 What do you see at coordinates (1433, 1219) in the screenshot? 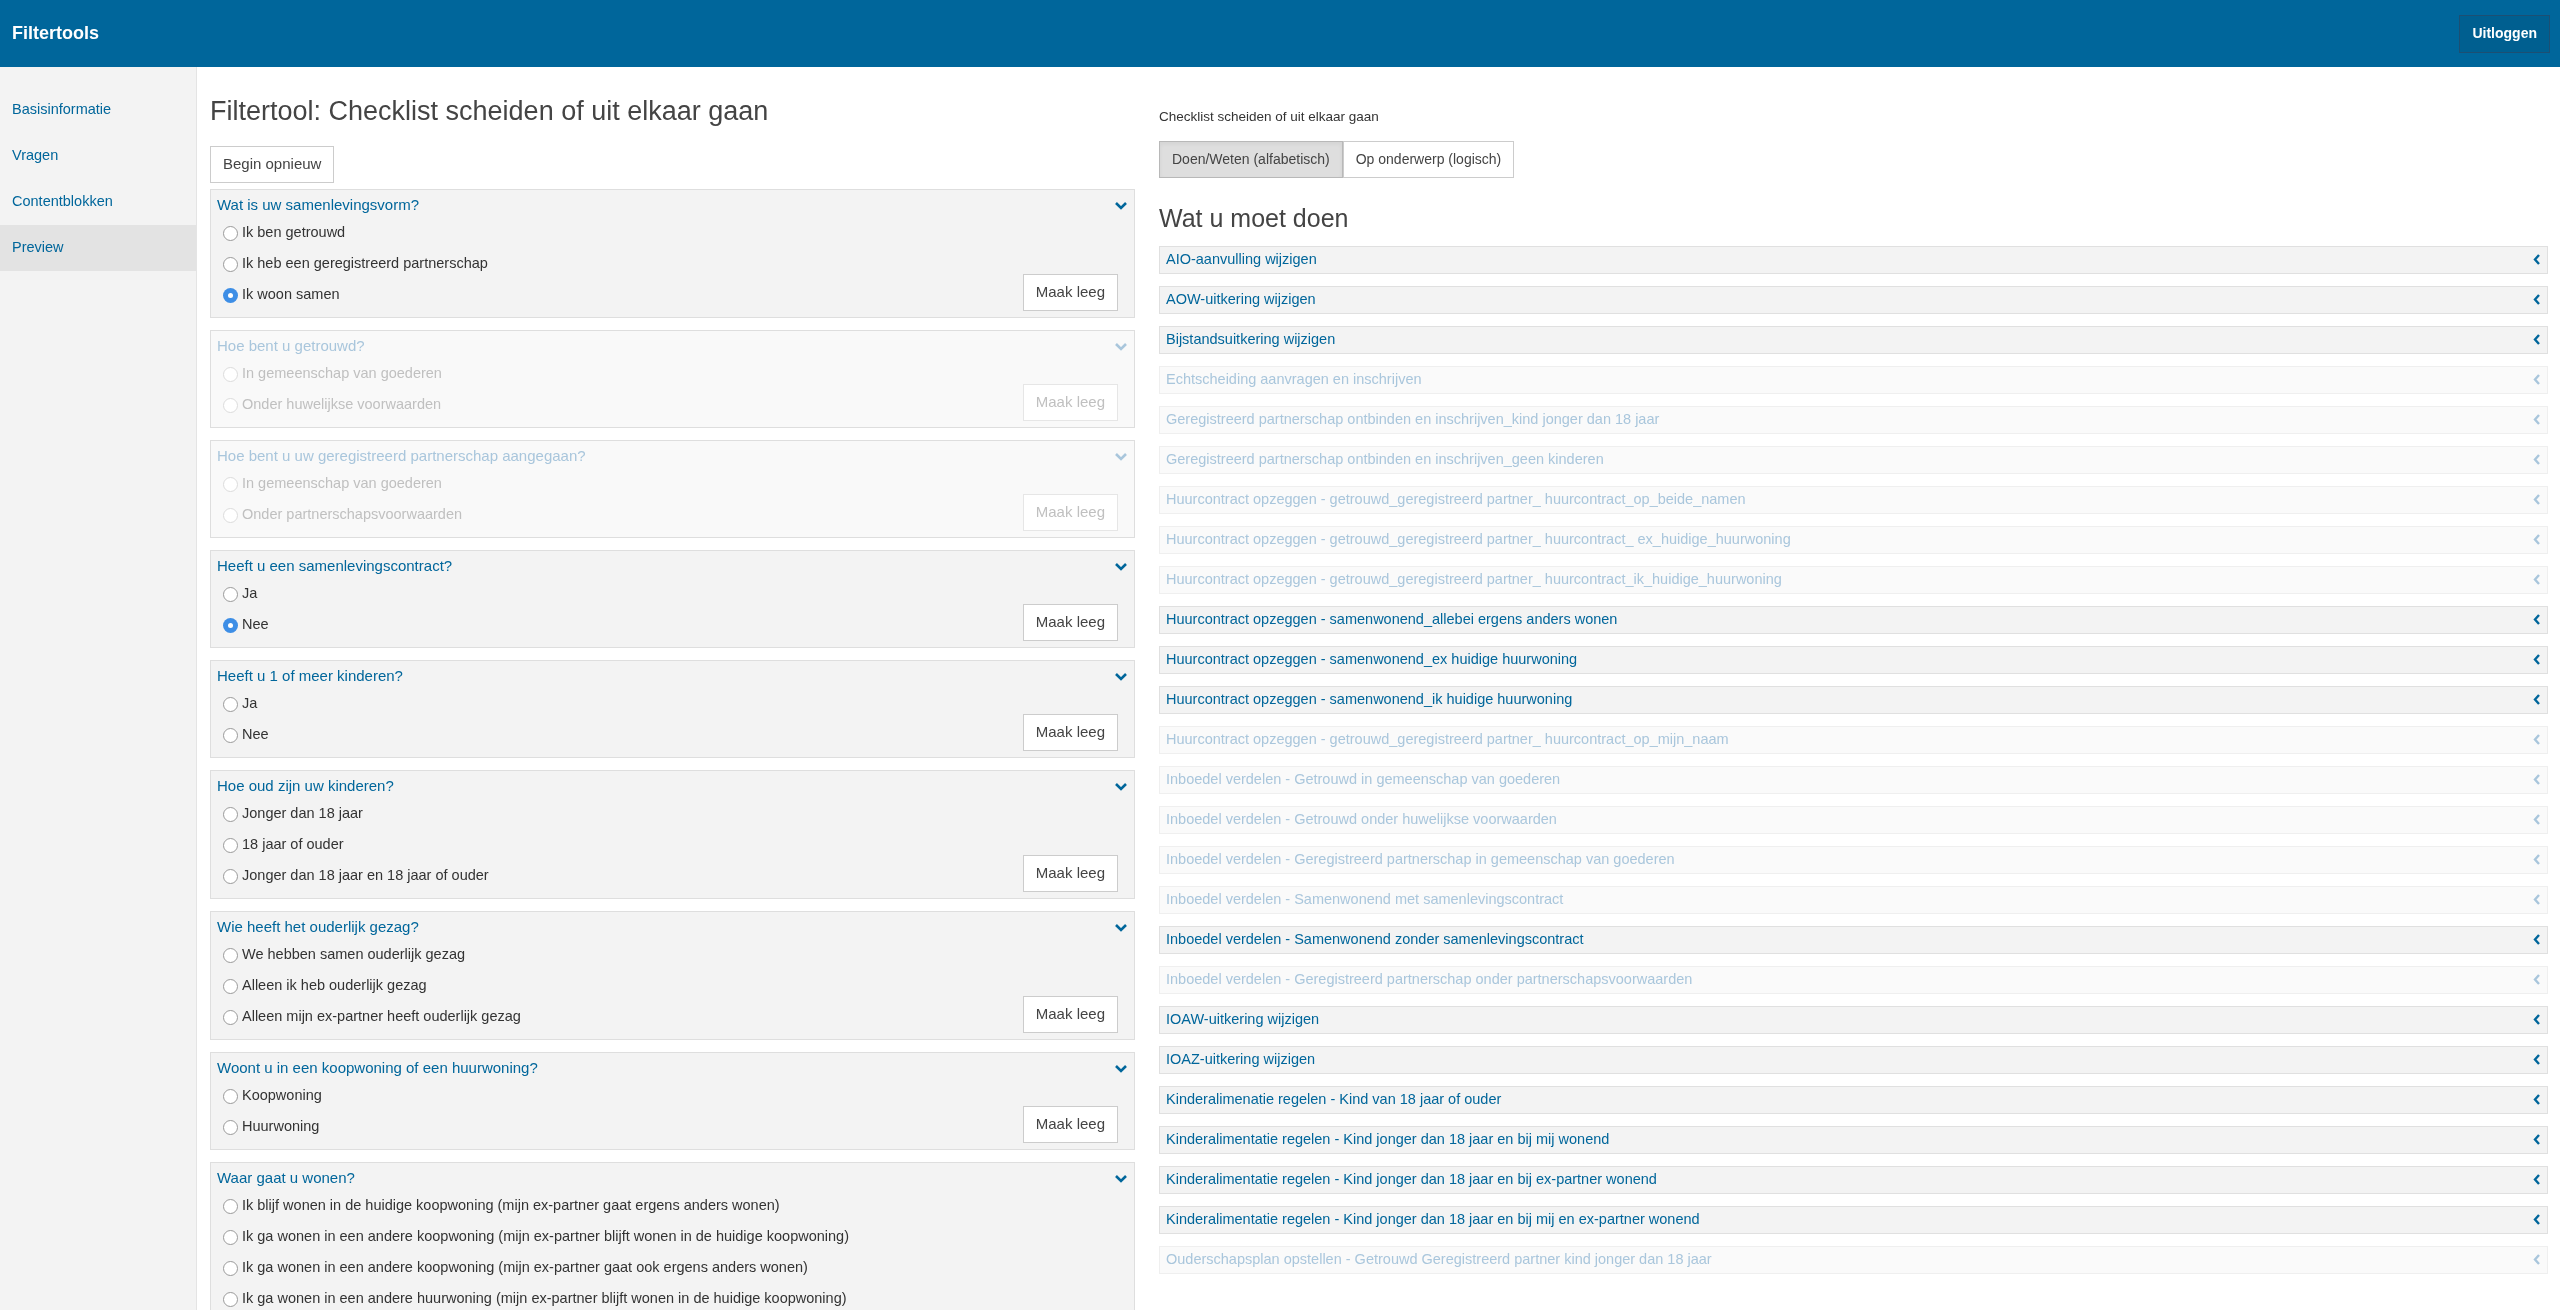
I see `checklist-item-label: Kinderalimentatie regelen - Kind jonger dan 18 jaar en bij mij en ex-partner wonend` at bounding box center [1433, 1219].